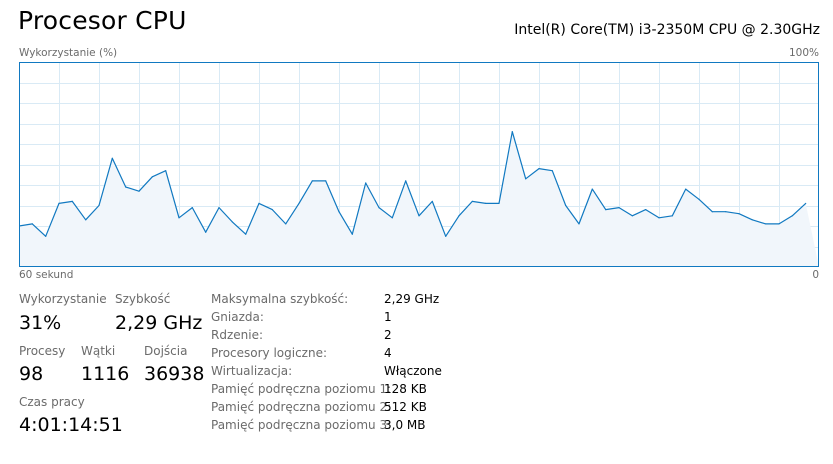 The height and width of the screenshot is (464, 833). What do you see at coordinates (166, 351) in the screenshot?
I see `handles-label: Dojścia` at bounding box center [166, 351].